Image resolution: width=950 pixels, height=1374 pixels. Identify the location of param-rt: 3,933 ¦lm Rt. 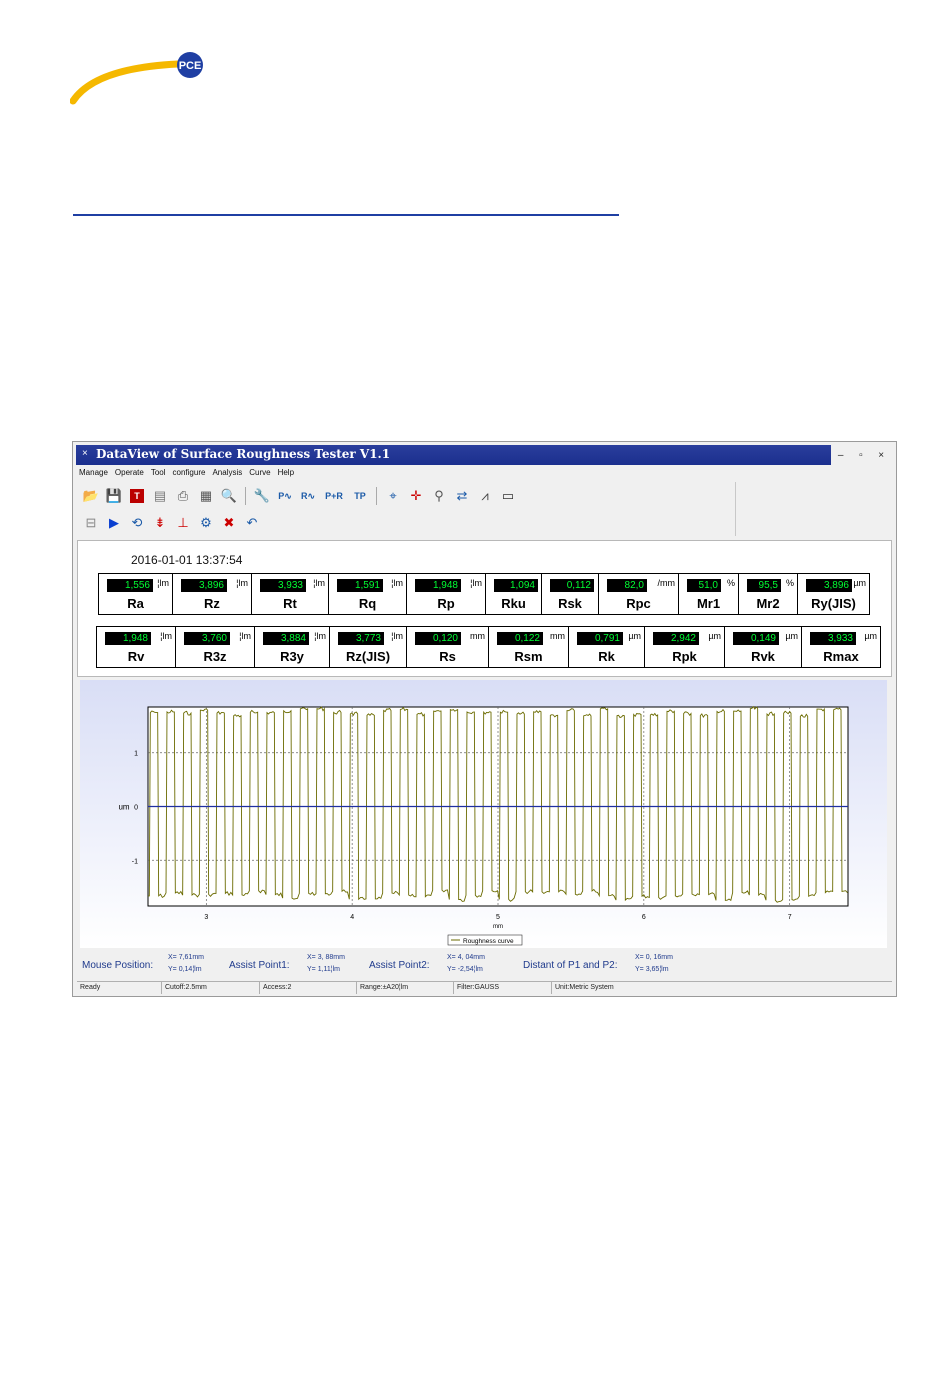
(290, 594).